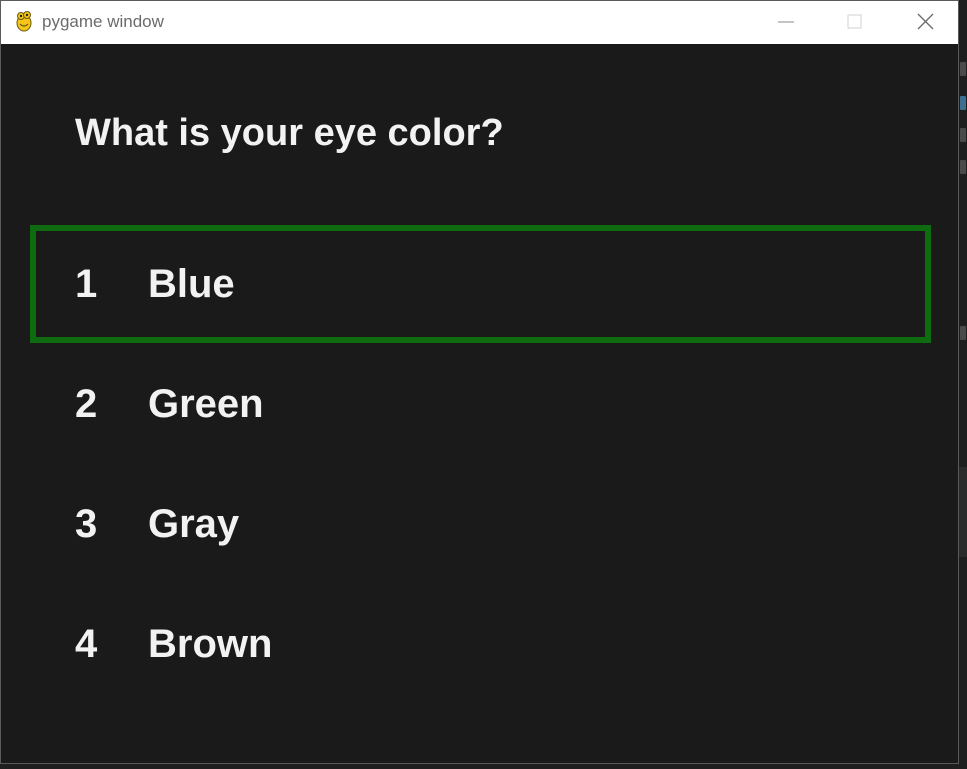 This screenshot has width=967, height=769. I want to click on option-label: Gray, so click(194, 524).